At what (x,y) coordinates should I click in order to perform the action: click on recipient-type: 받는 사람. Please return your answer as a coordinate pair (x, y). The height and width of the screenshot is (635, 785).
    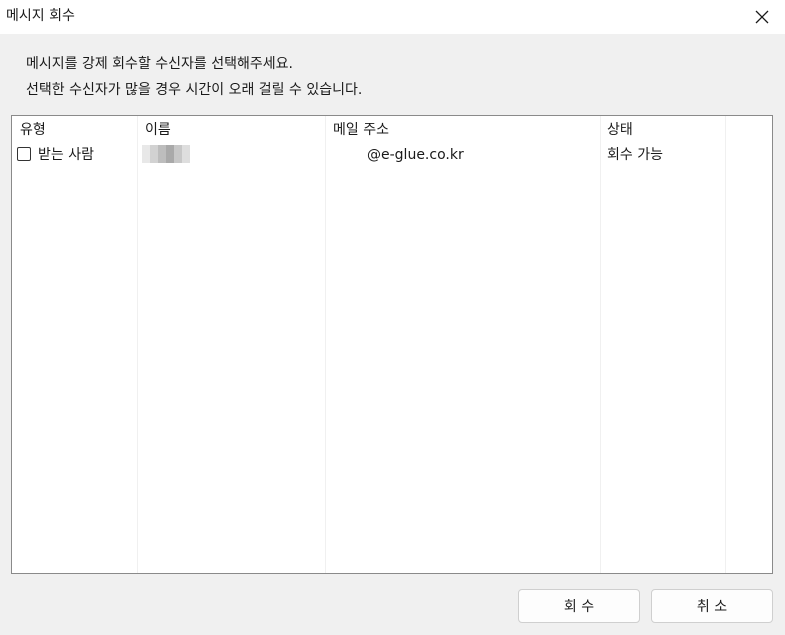
    Looking at the image, I should click on (66, 155).